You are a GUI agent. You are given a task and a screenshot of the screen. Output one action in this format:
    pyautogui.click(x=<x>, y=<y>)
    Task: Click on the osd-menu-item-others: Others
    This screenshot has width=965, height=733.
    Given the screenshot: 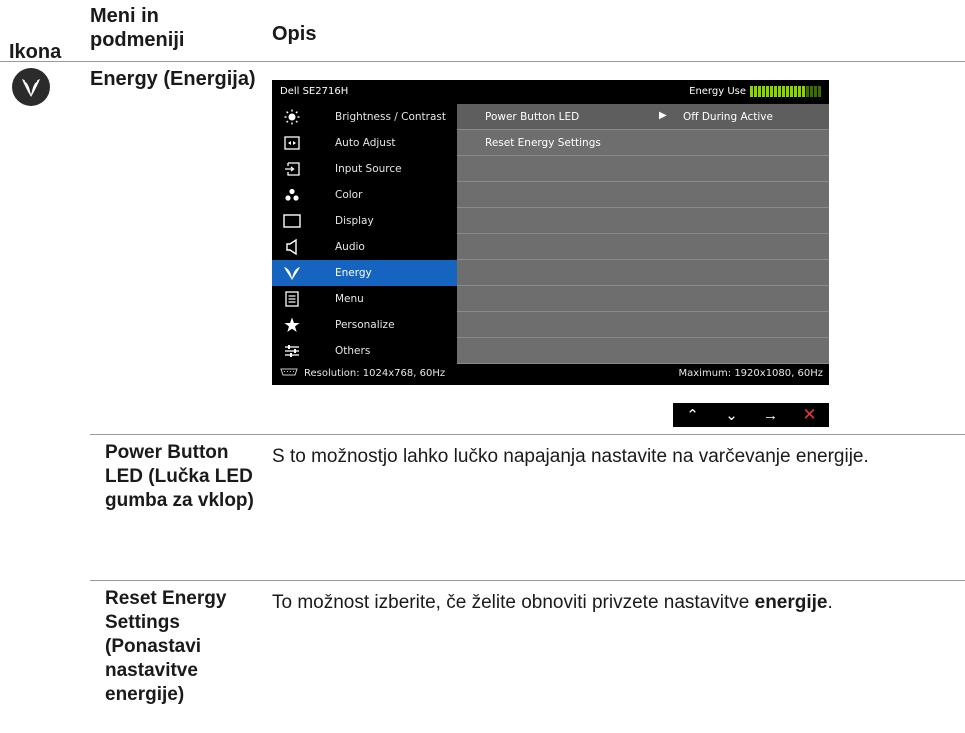 What is the action you would take?
    pyautogui.click(x=364, y=351)
    